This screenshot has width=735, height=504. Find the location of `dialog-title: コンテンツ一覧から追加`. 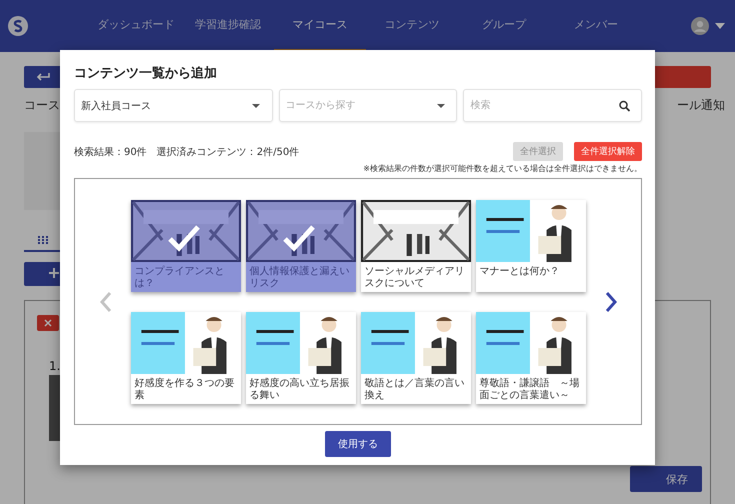

dialog-title: コンテンツ一覧から追加 is located at coordinates (146, 73).